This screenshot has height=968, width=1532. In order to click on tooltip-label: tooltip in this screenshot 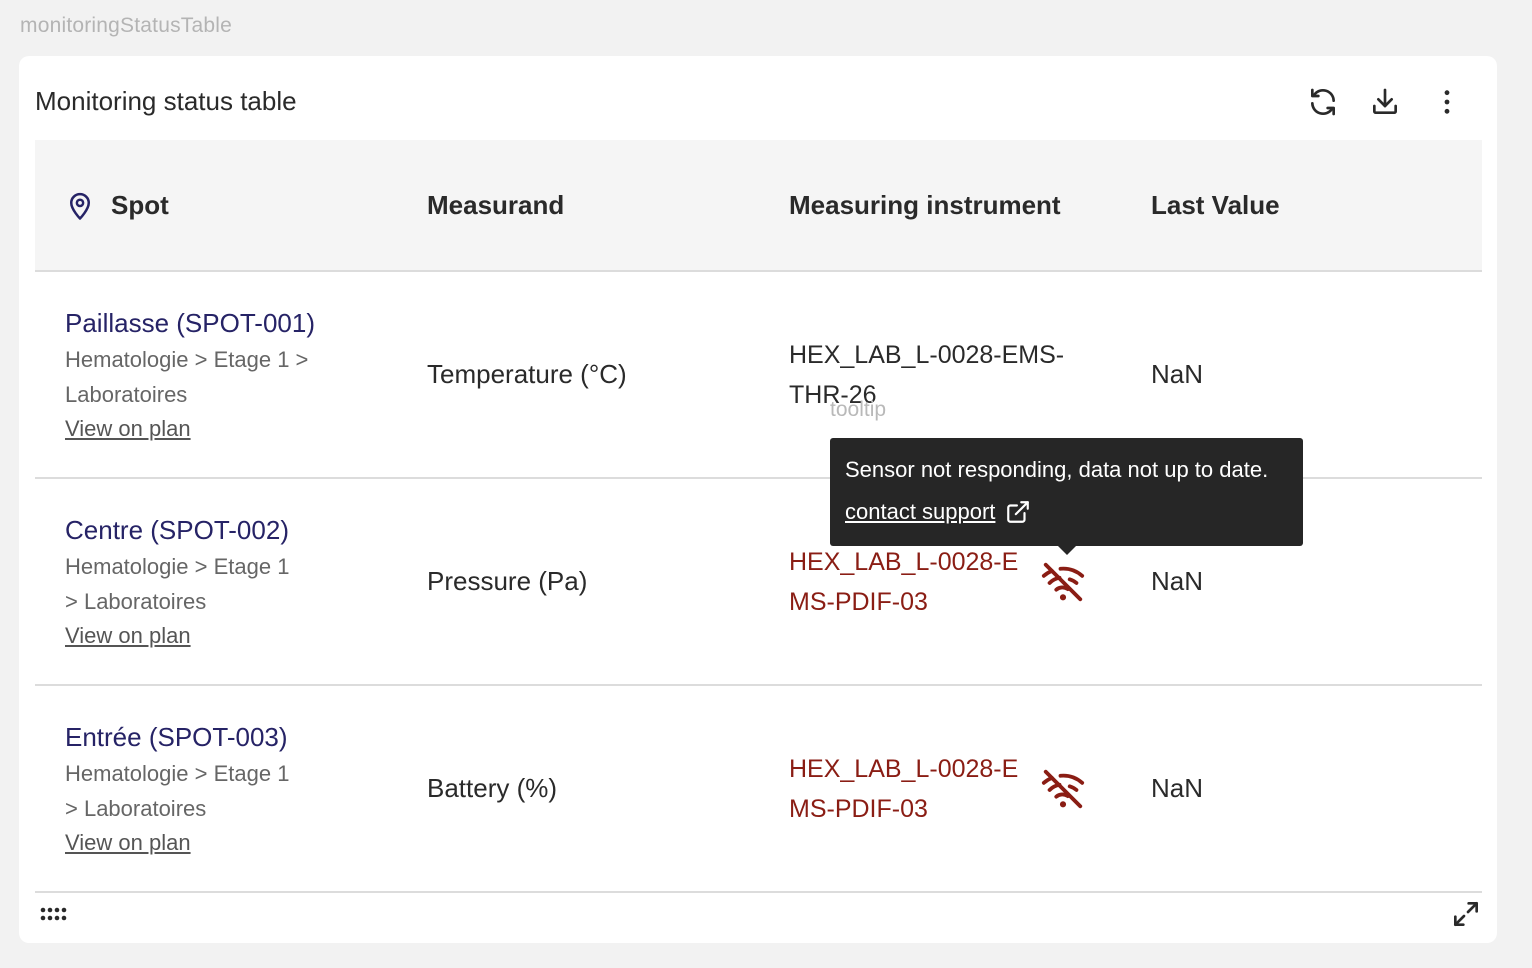, I will do `click(858, 409)`.